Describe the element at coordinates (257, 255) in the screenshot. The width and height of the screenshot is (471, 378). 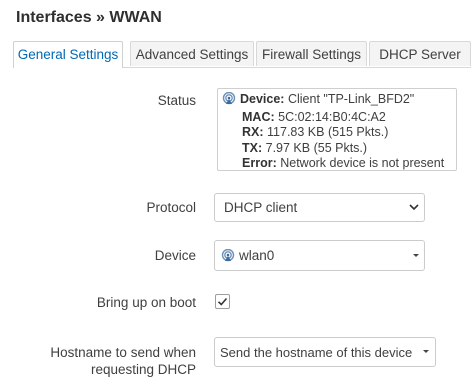
I see `device-value: wlan0` at that location.